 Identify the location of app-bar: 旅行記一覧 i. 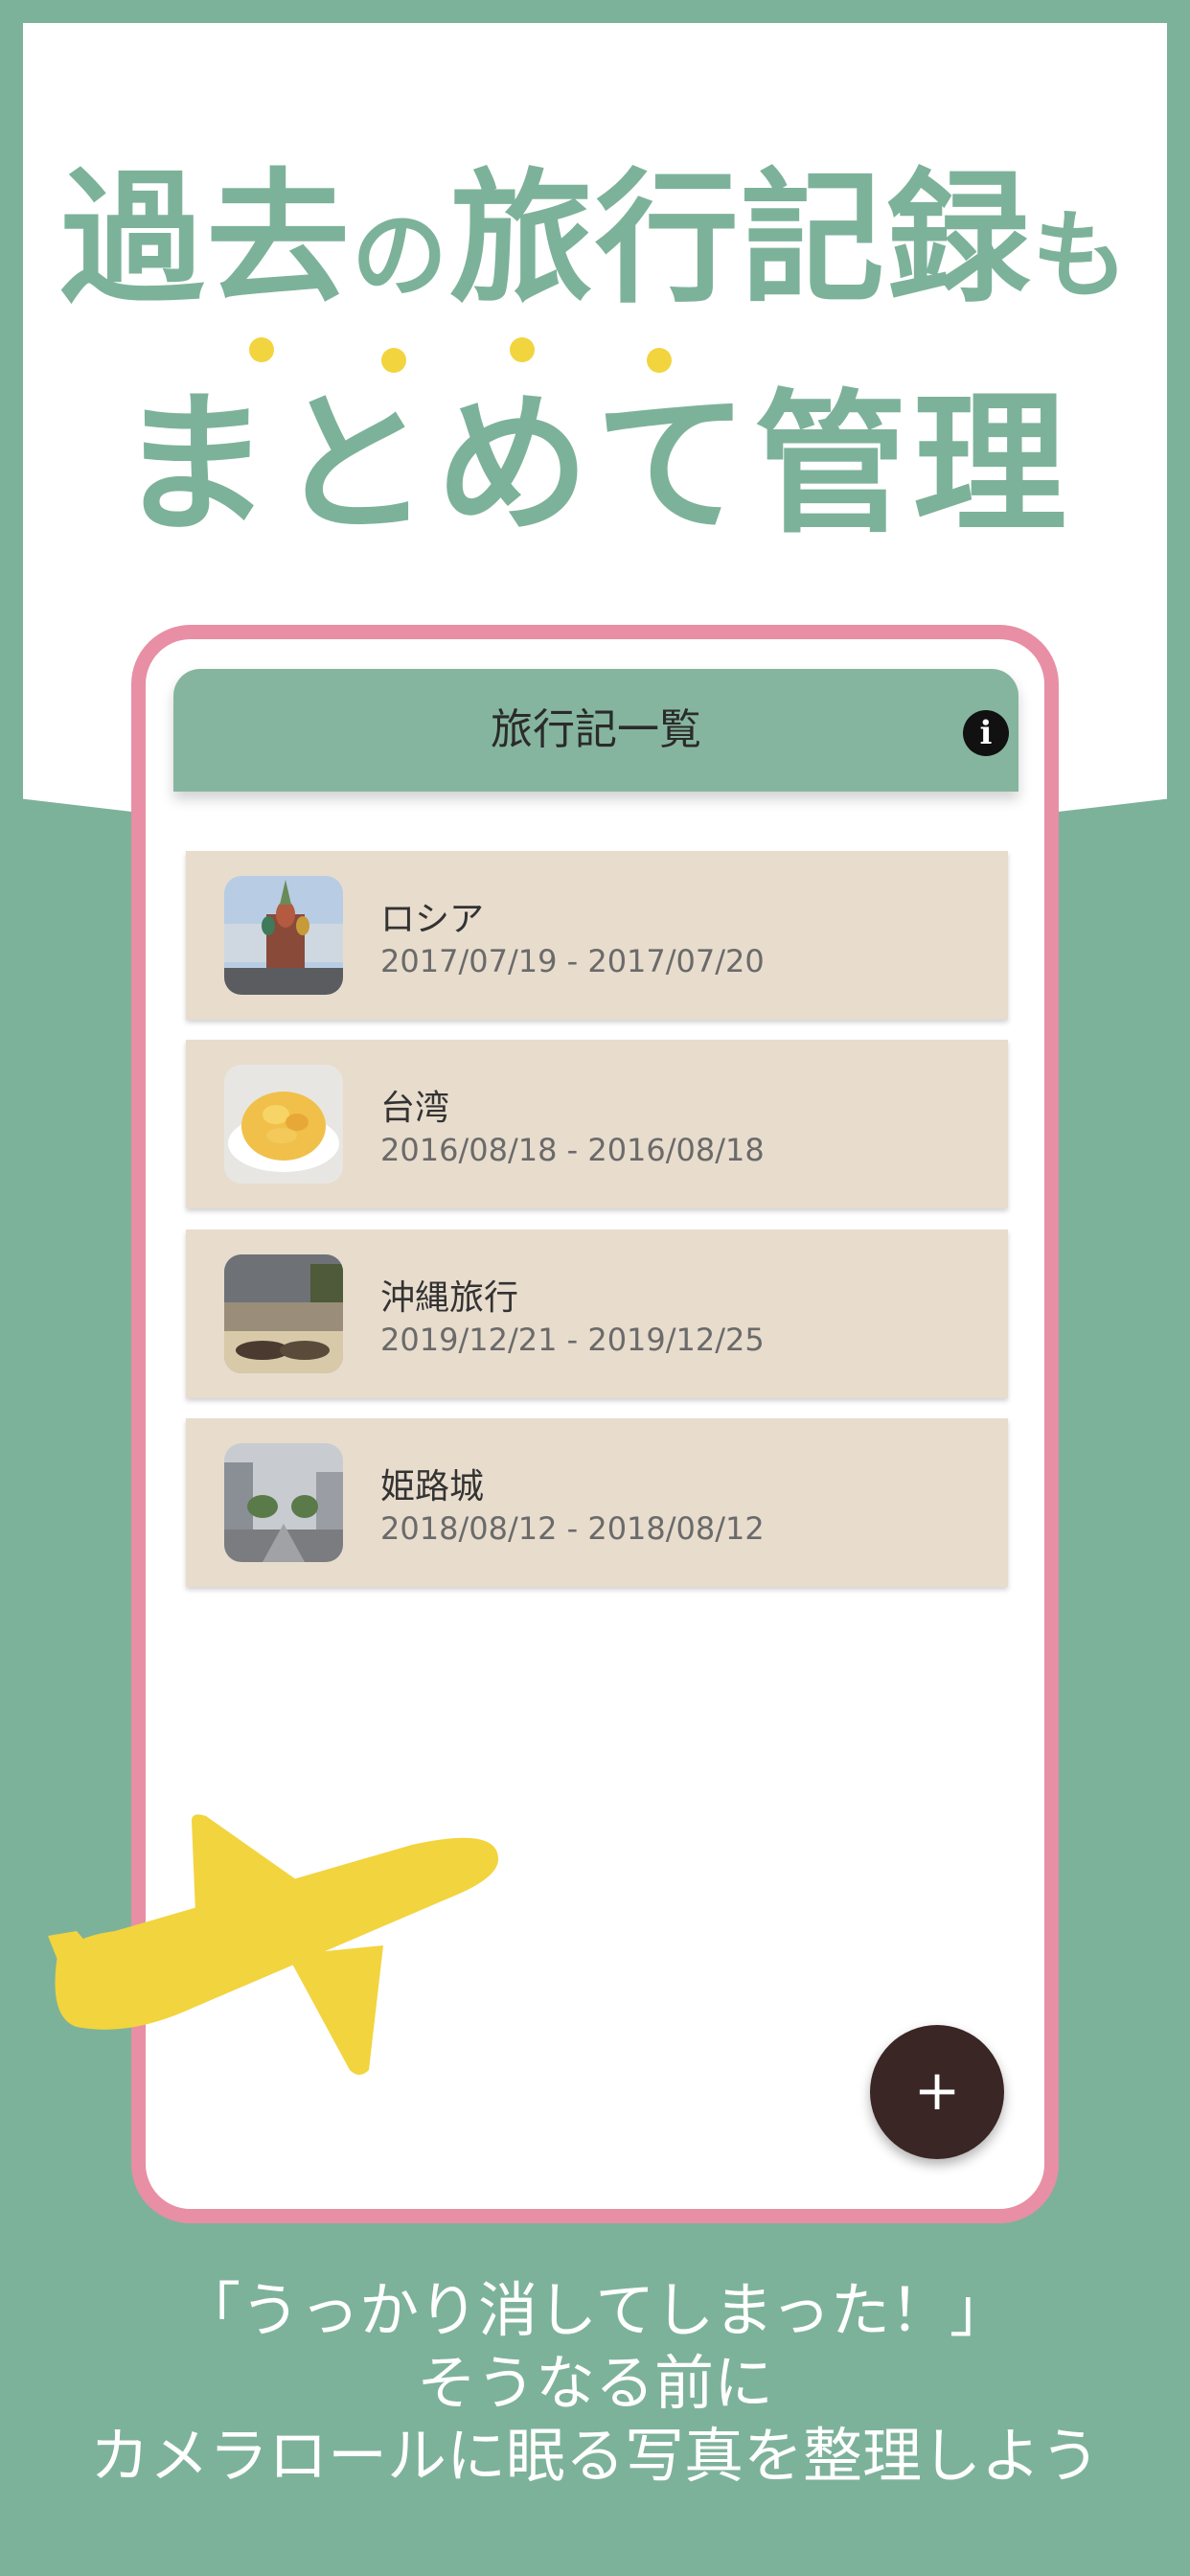
(595, 730).